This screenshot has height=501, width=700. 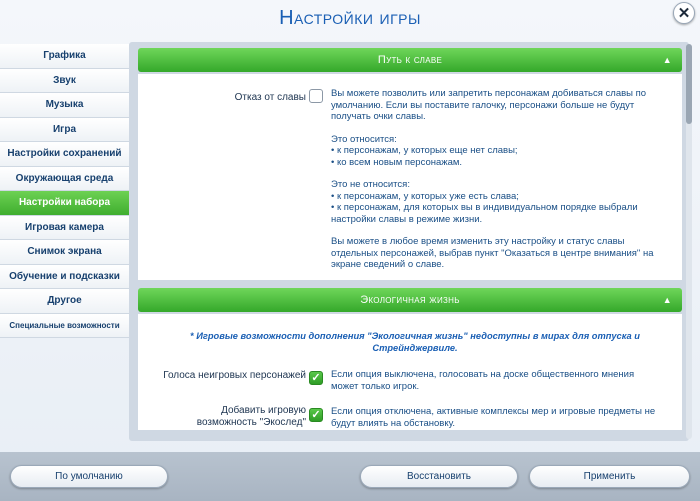 I want to click on section-title-eco: Экологичная жизнь, so click(x=410, y=300).